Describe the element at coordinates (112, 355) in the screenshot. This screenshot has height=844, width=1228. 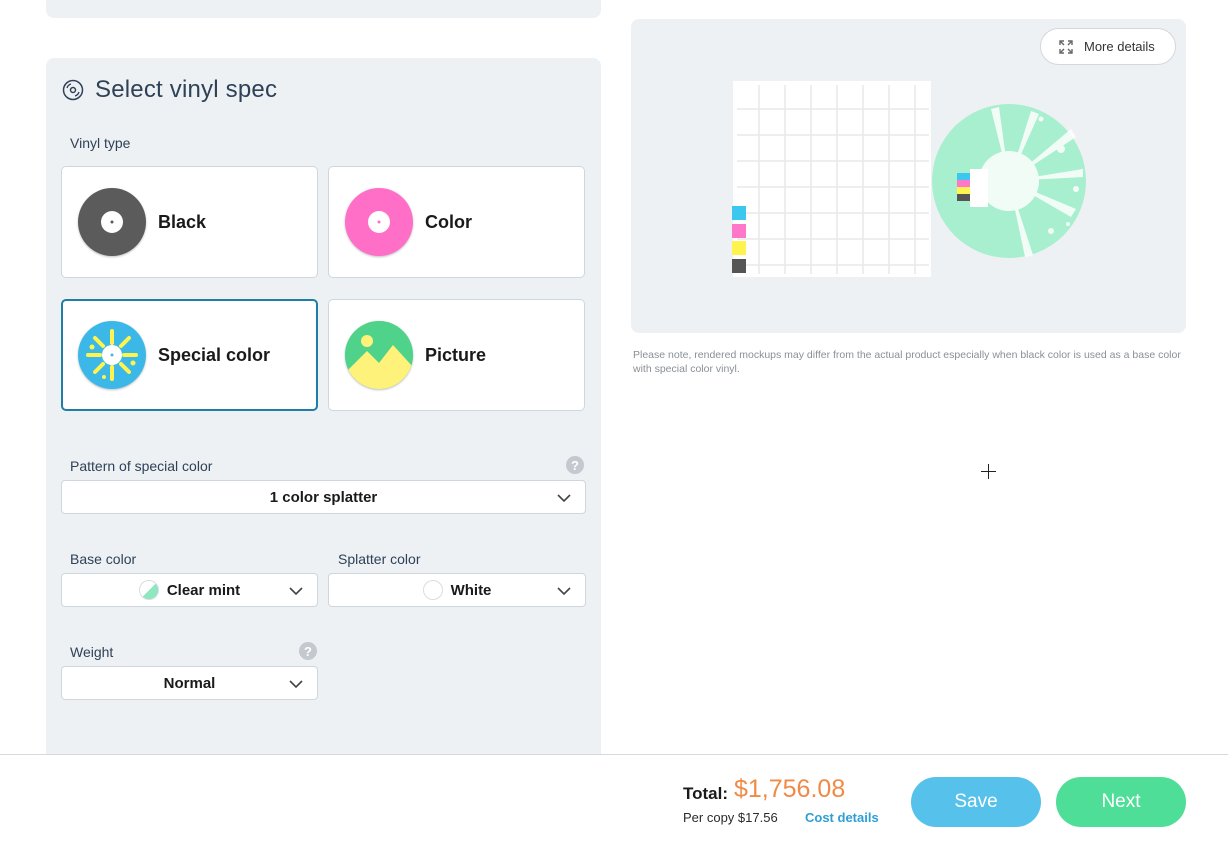
I see `special-color-vinyl-icon` at that location.